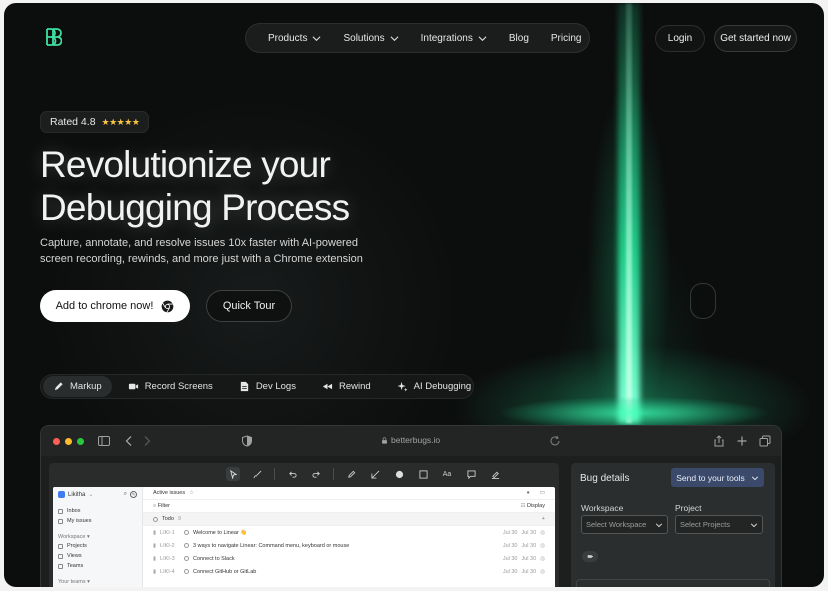 The width and height of the screenshot is (828, 591). What do you see at coordinates (288, 38) in the screenshot?
I see `nav-products-label: Products` at bounding box center [288, 38].